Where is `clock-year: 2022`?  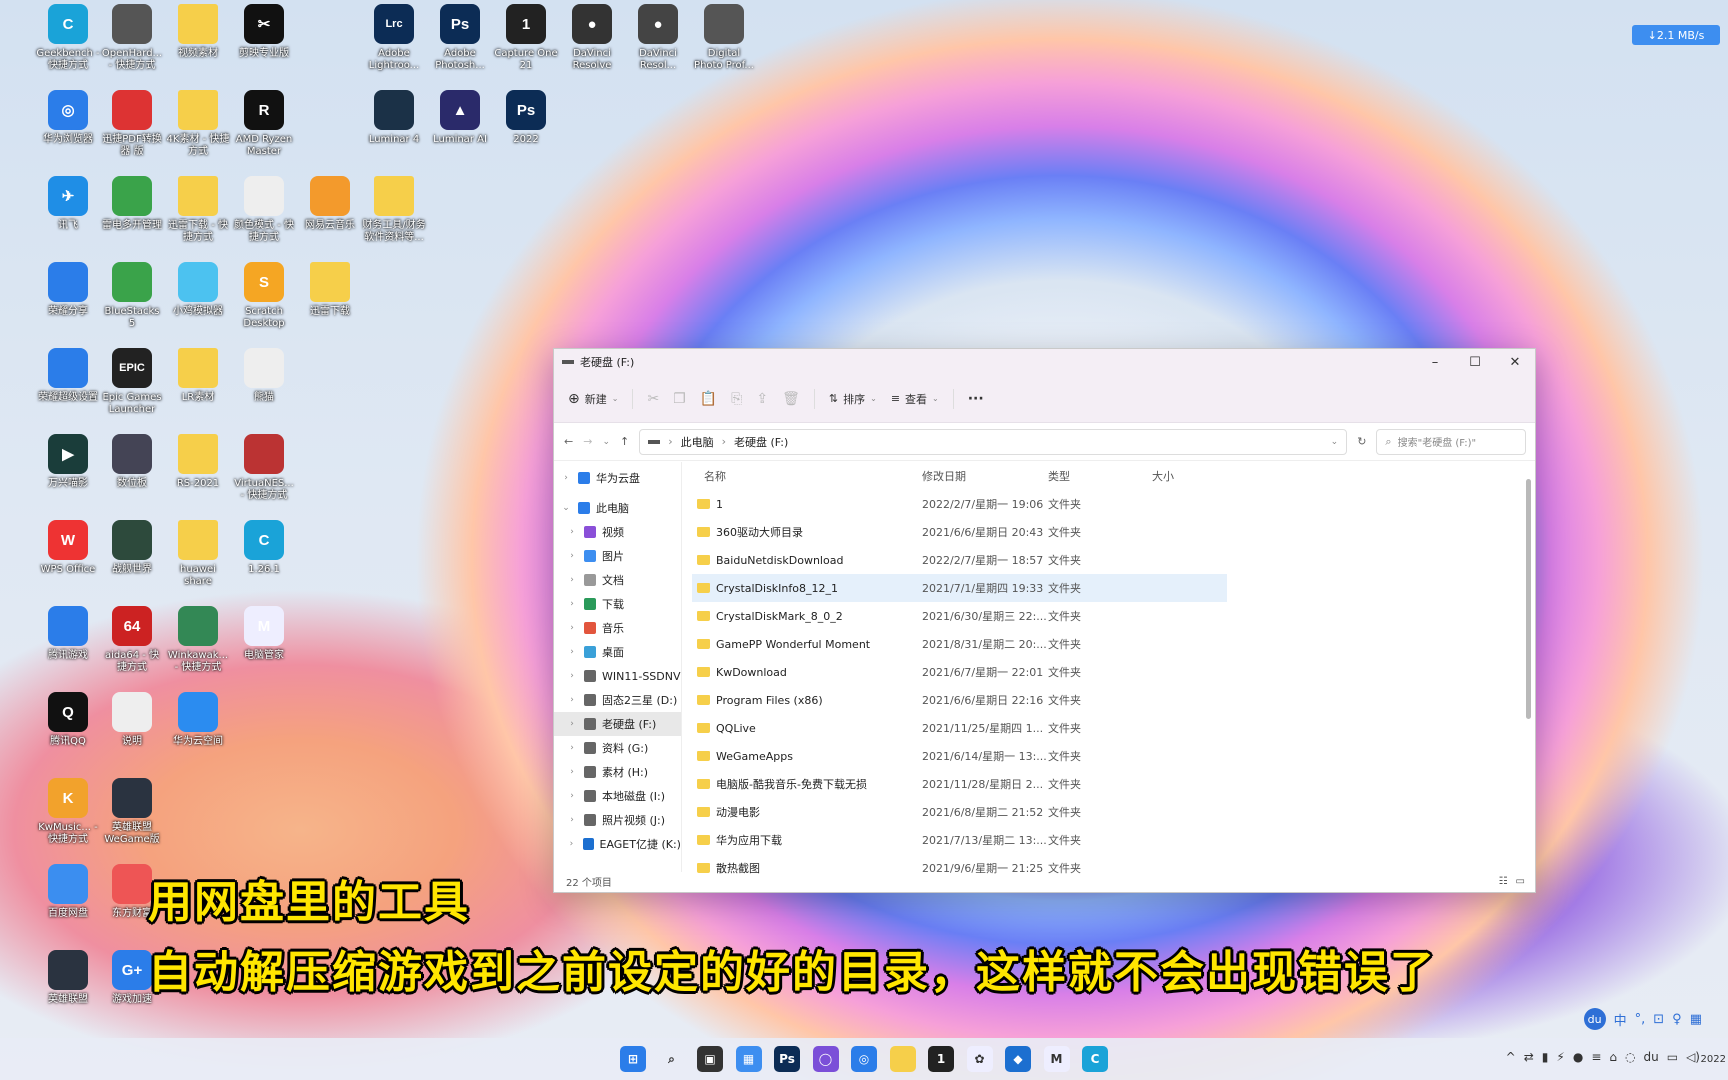 clock-year: 2022 is located at coordinates (1713, 1059).